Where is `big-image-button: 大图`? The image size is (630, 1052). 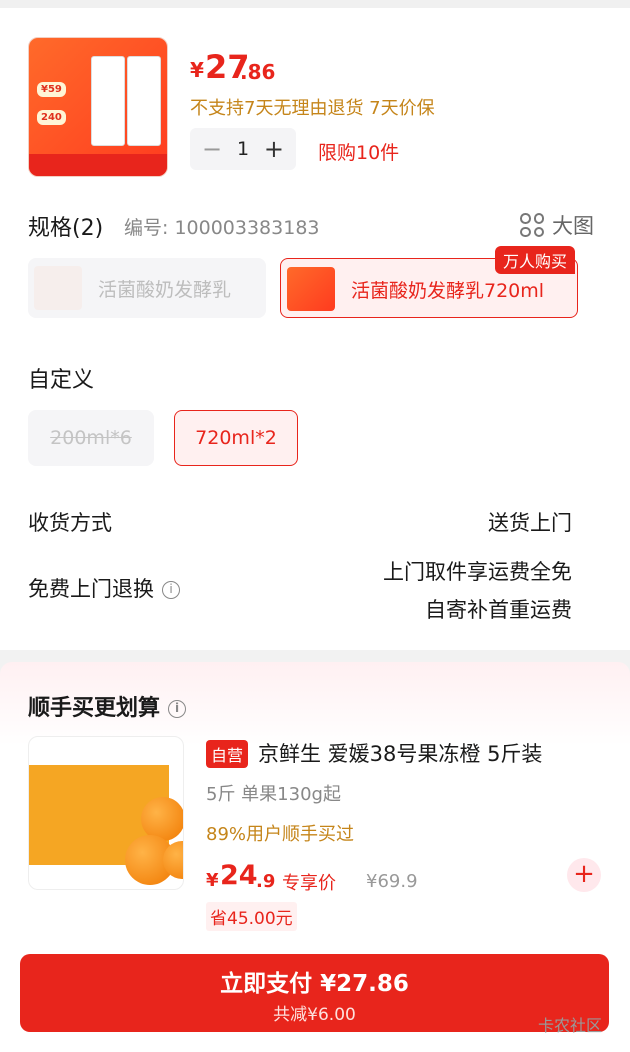
big-image-button: 大图 is located at coordinates (557, 225).